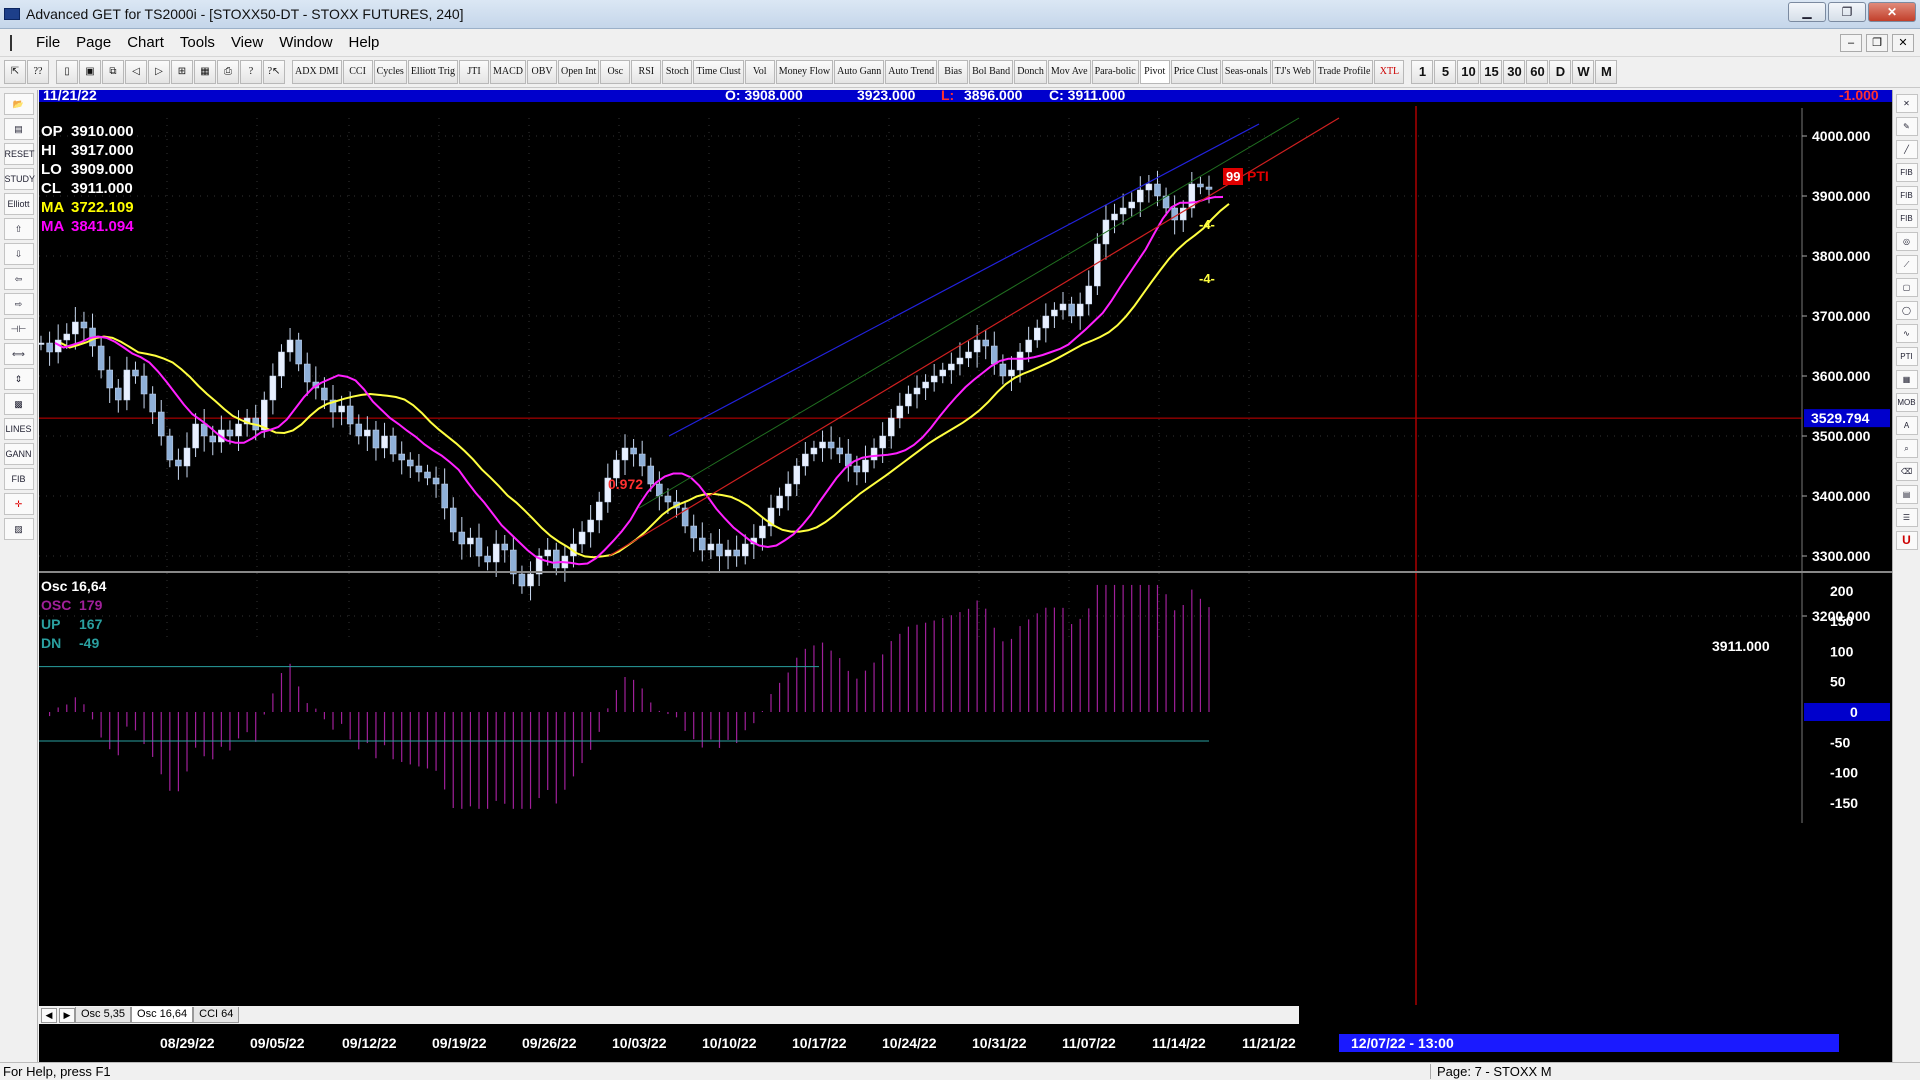 The image size is (1920, 1080). I want to click on study-button-adx-dmi: ADX DMI, so click(317, 72).